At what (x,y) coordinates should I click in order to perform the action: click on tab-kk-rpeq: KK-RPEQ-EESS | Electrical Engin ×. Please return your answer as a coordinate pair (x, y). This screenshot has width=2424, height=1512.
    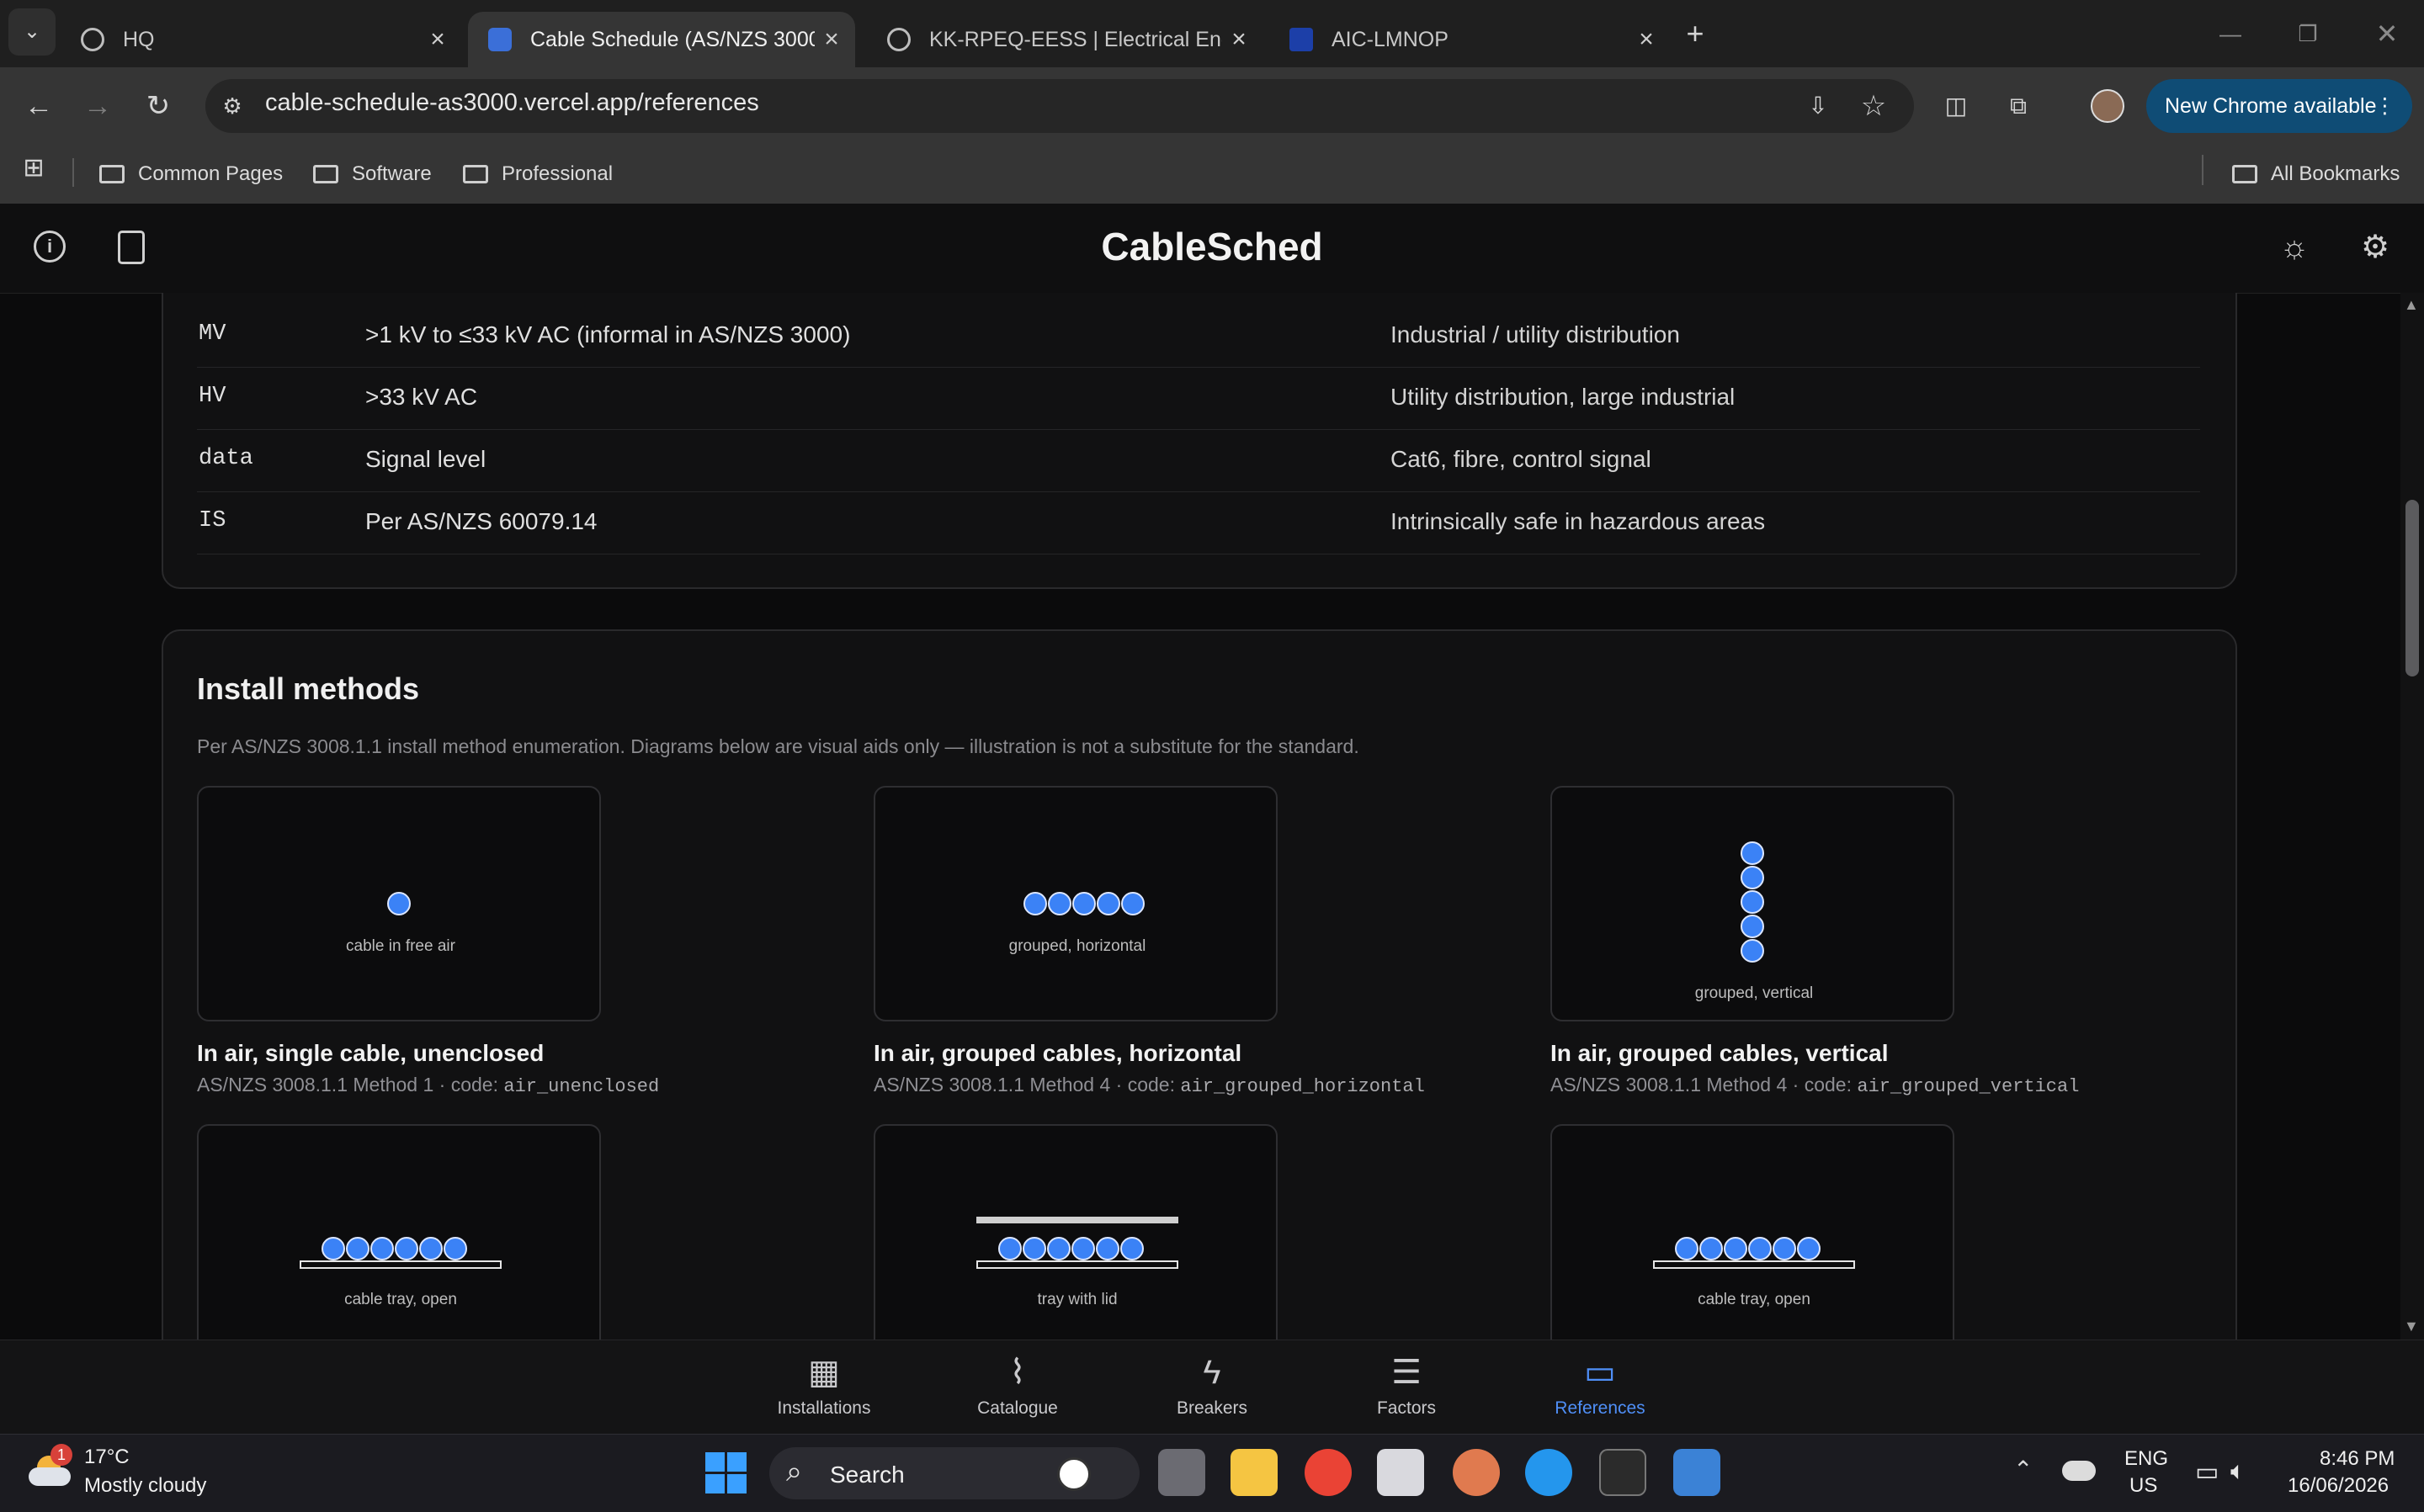
    Looking at the image, I should click on (1064, 39).